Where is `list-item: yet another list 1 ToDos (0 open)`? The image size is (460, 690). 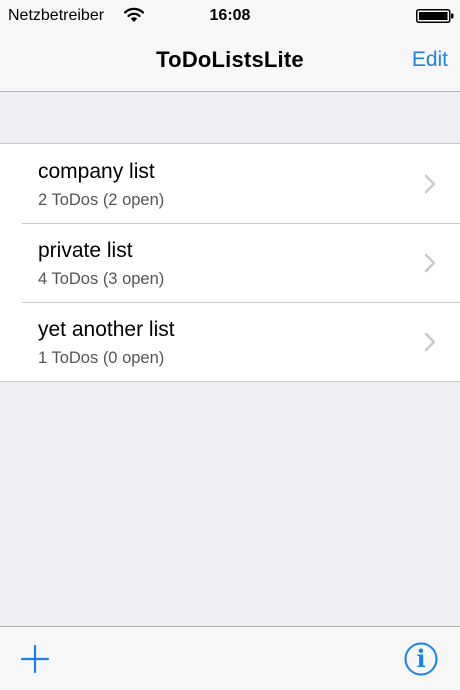
list-item: yet another list 1 ToDos (0 open) is located at coordinates (230, 341).